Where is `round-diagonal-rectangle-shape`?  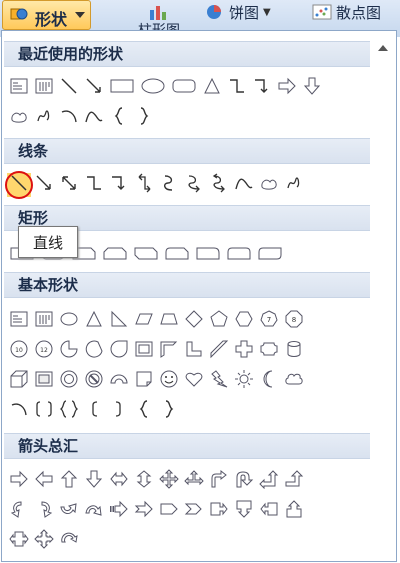 round-diagonal-rectangle-shape is located at coordinates (270, 253).